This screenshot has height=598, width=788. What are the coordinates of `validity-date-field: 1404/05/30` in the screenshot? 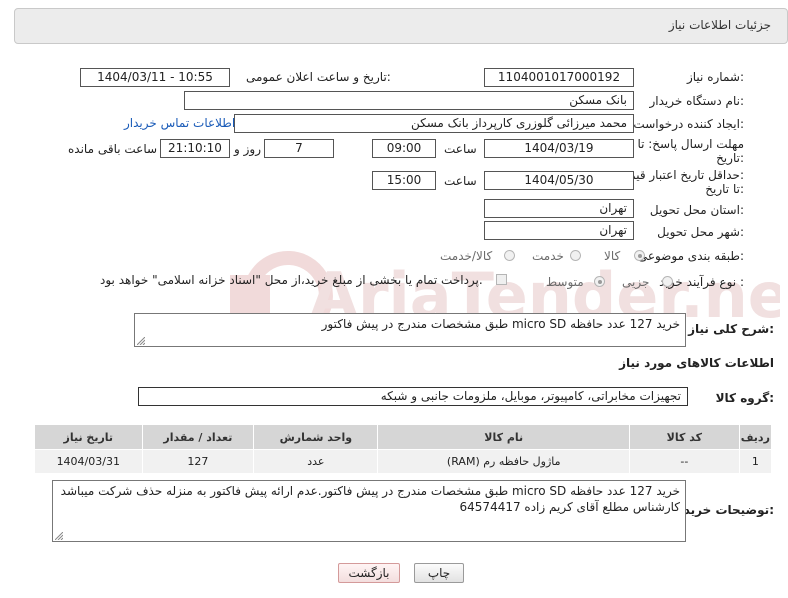 It's located at (559, 180).